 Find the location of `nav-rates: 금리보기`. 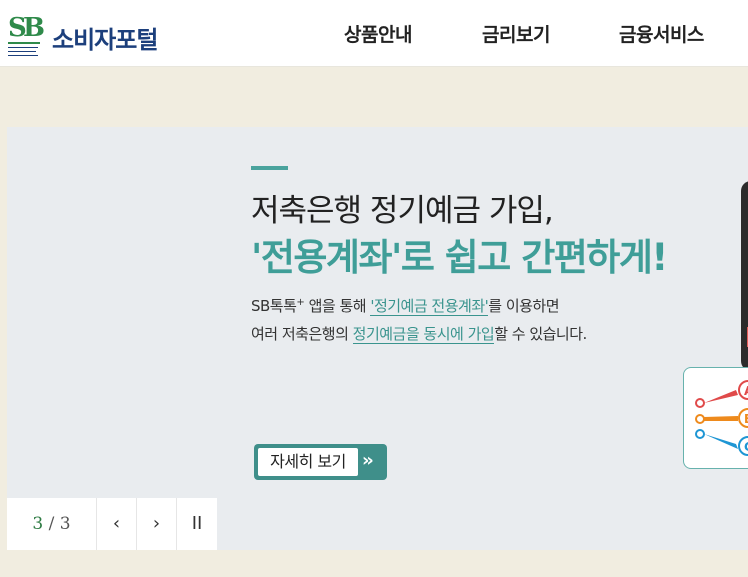

nav-rates: 금리보기 is located at coordinates (516, 33).